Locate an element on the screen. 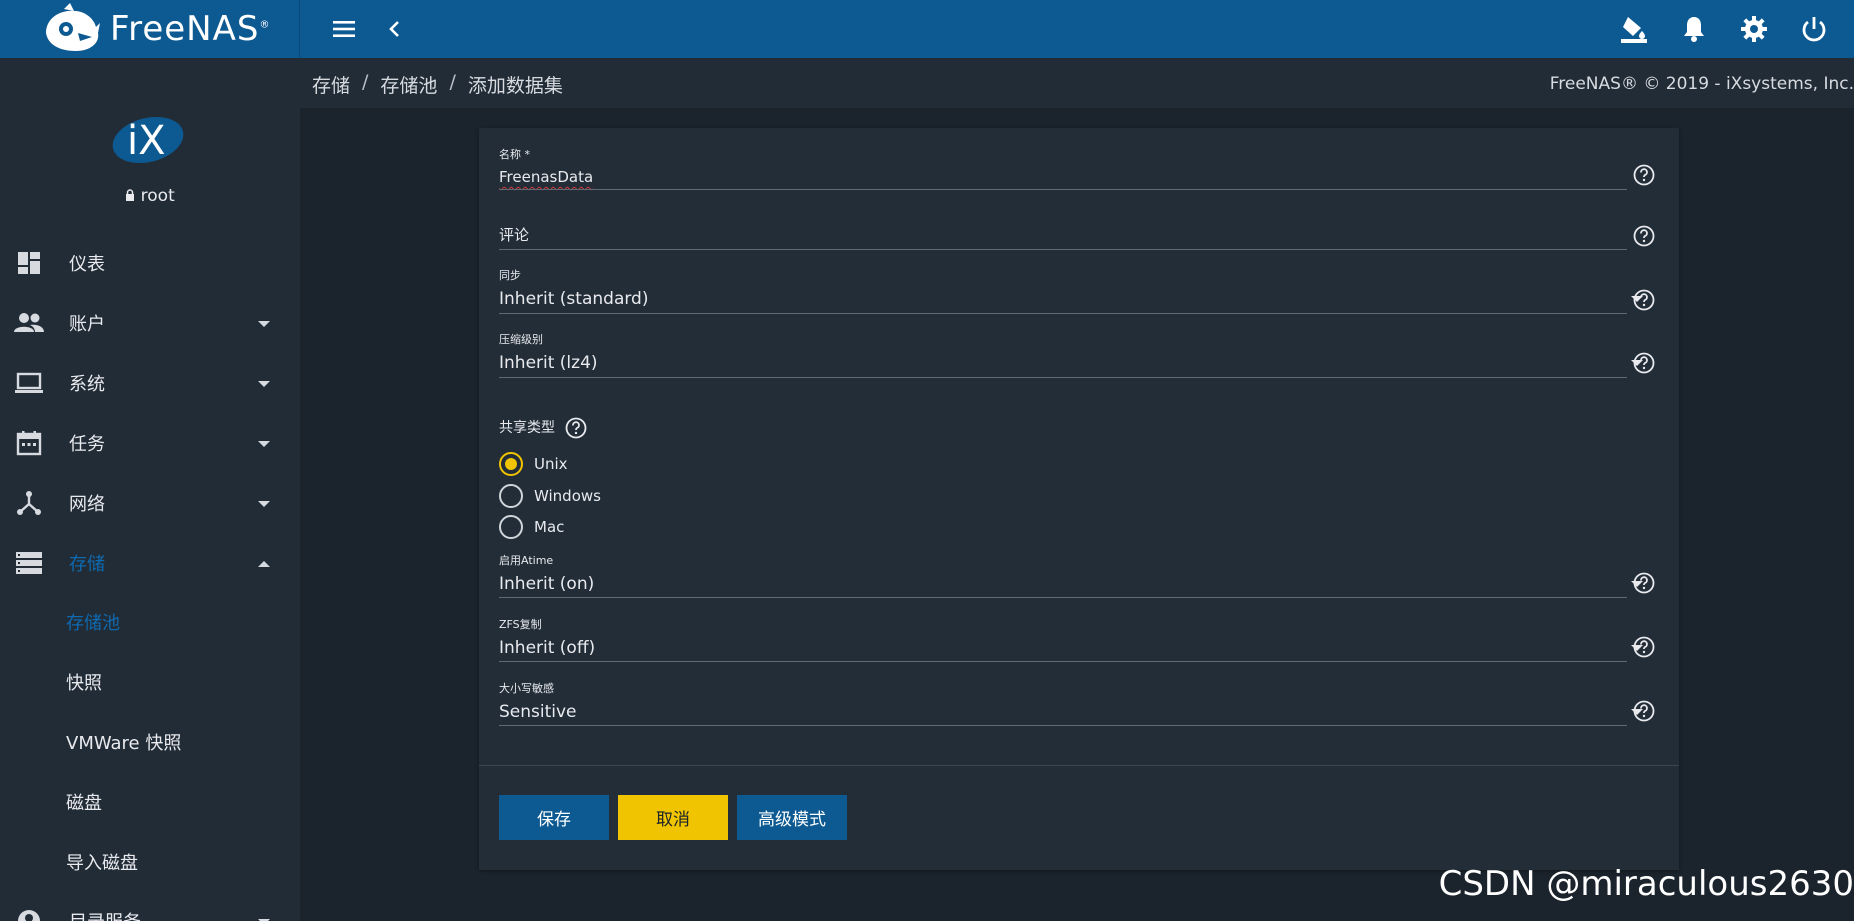 The image size is (1854, 921). comment-underline is located at coordinates (1063, 249).